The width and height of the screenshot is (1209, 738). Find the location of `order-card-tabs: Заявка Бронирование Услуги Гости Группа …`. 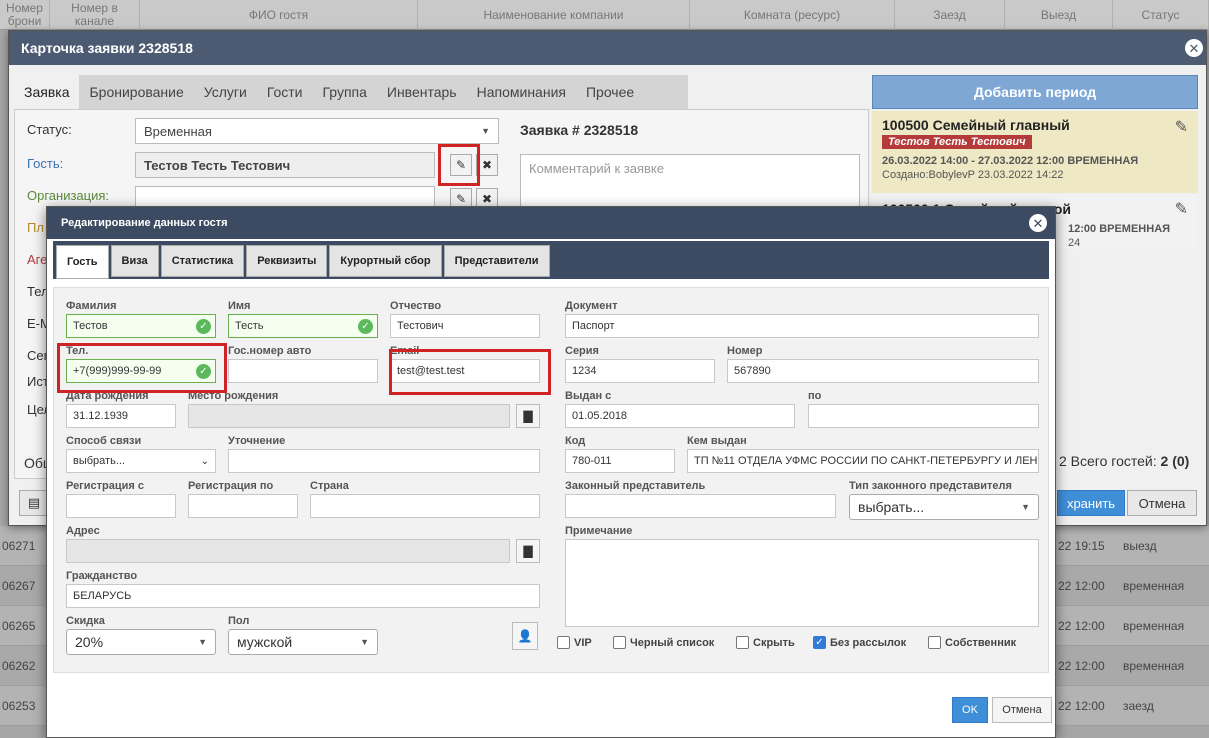

order-card-tabs: Заявка Бронирование Услуги Гости Группа … is located at coordinates (351, 92).